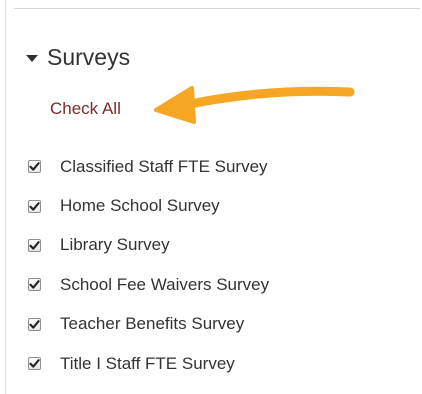  I want to click on survey-item-classified-staff-fte: Classified Staff FTE Survey, so click(148, 166).